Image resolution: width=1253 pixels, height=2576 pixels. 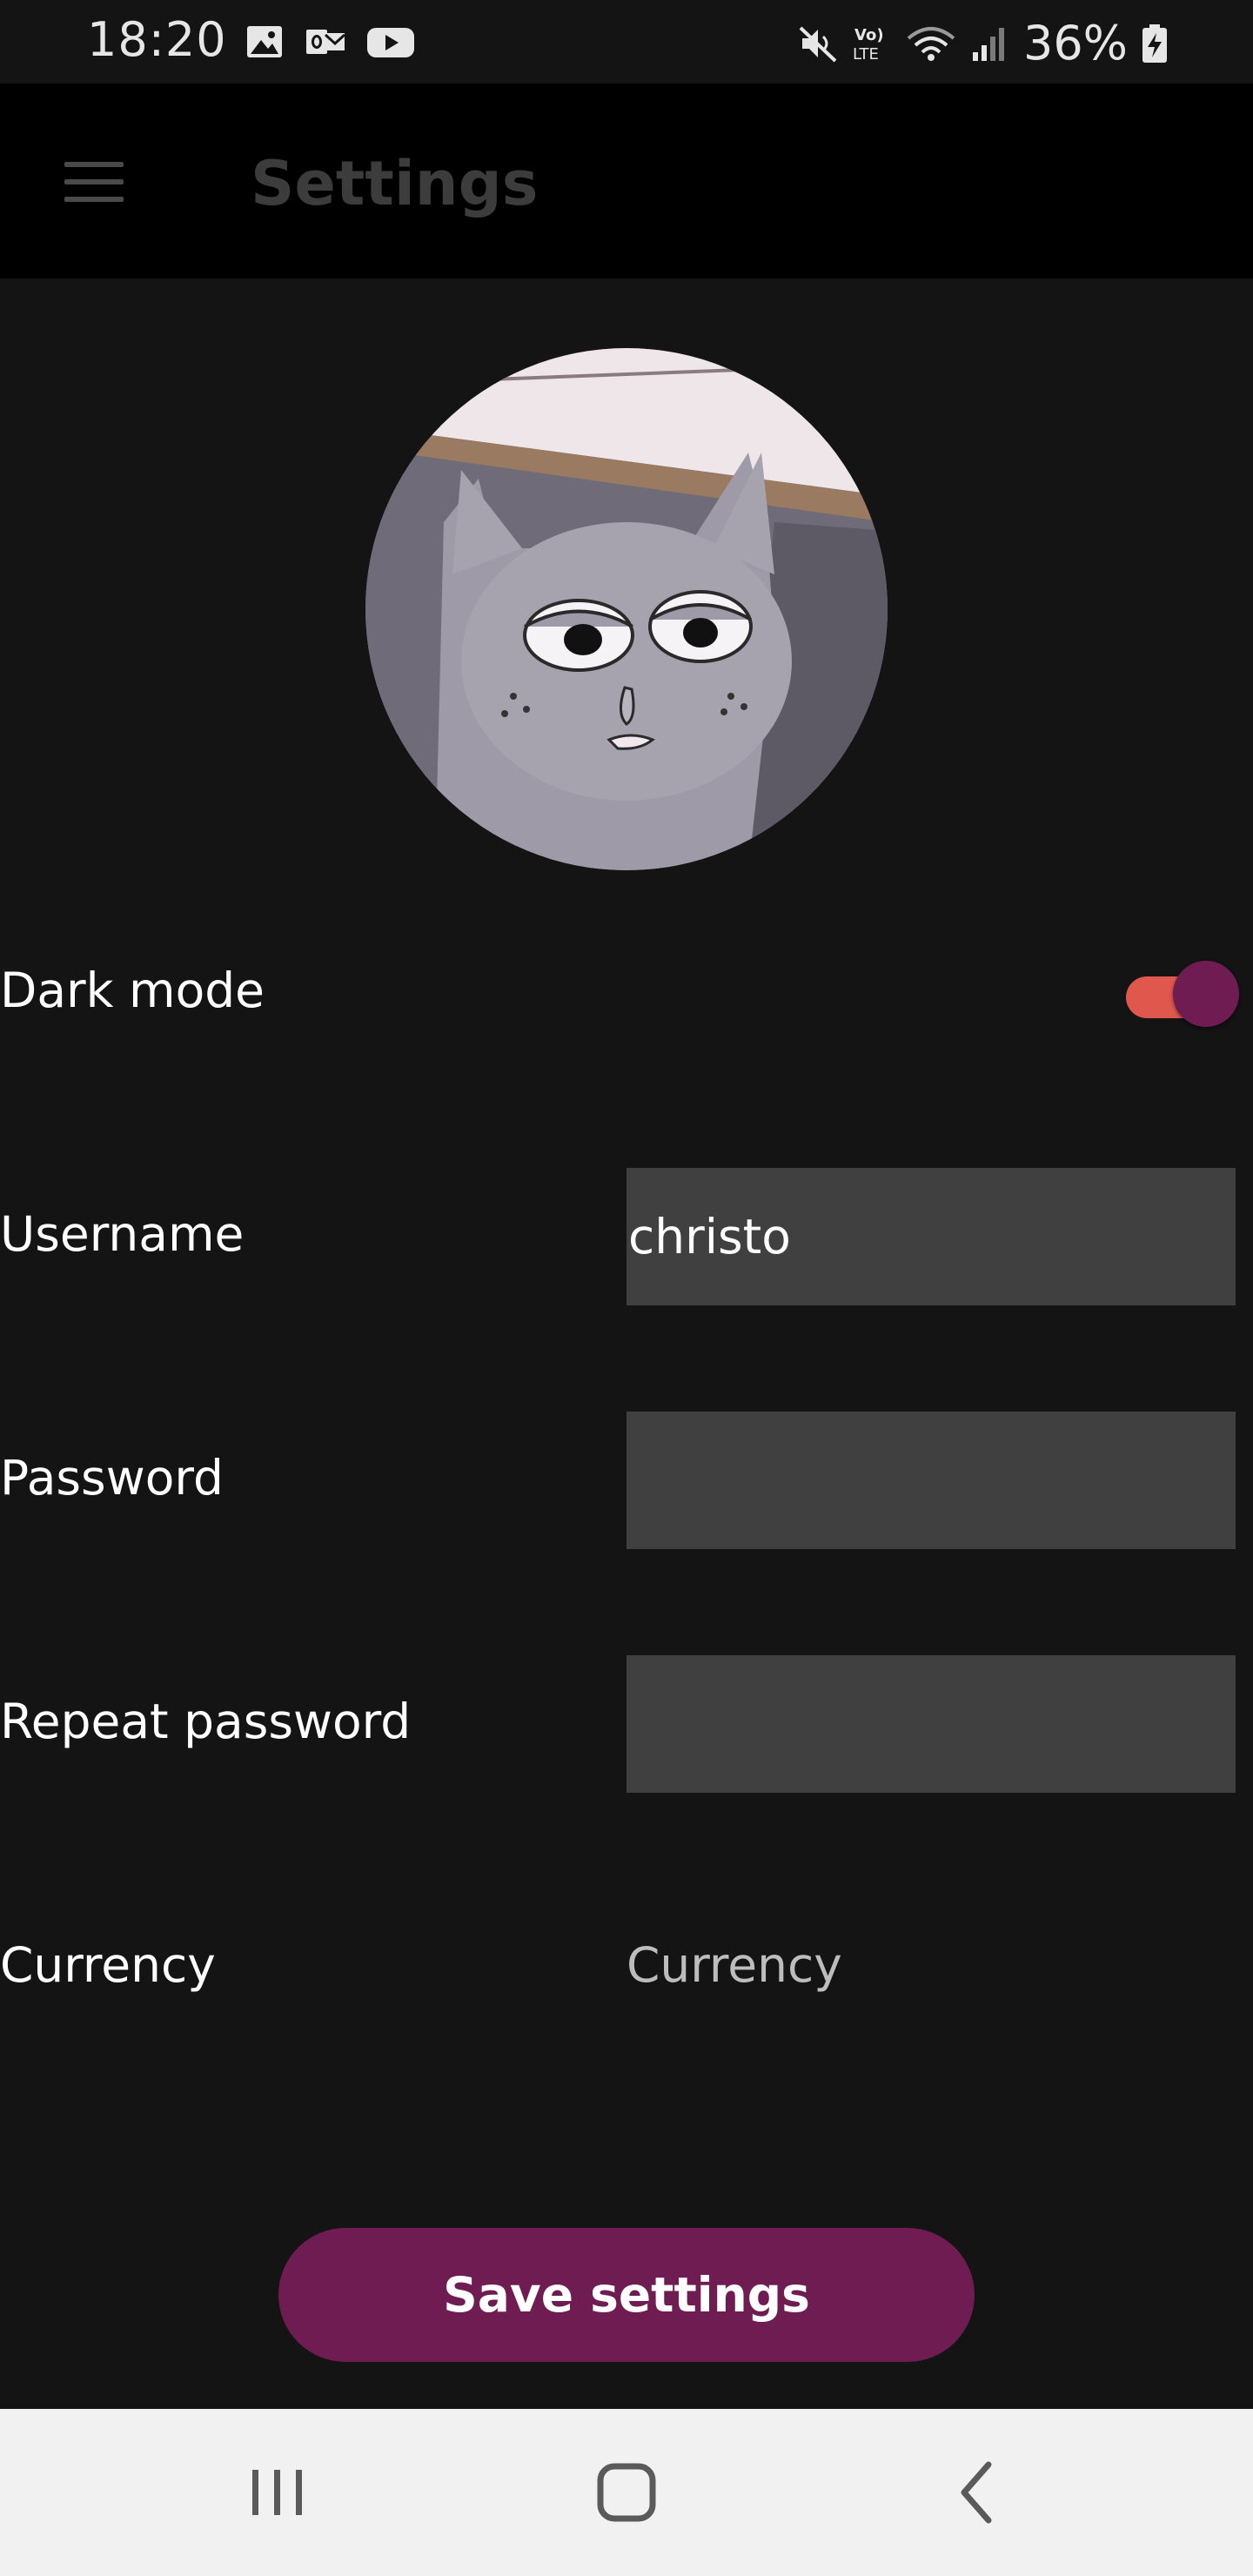 What do you see at coordinates (931, 1724) in the screenshot?
I see `repeat-password-field` at bounding box center [931, 1724].